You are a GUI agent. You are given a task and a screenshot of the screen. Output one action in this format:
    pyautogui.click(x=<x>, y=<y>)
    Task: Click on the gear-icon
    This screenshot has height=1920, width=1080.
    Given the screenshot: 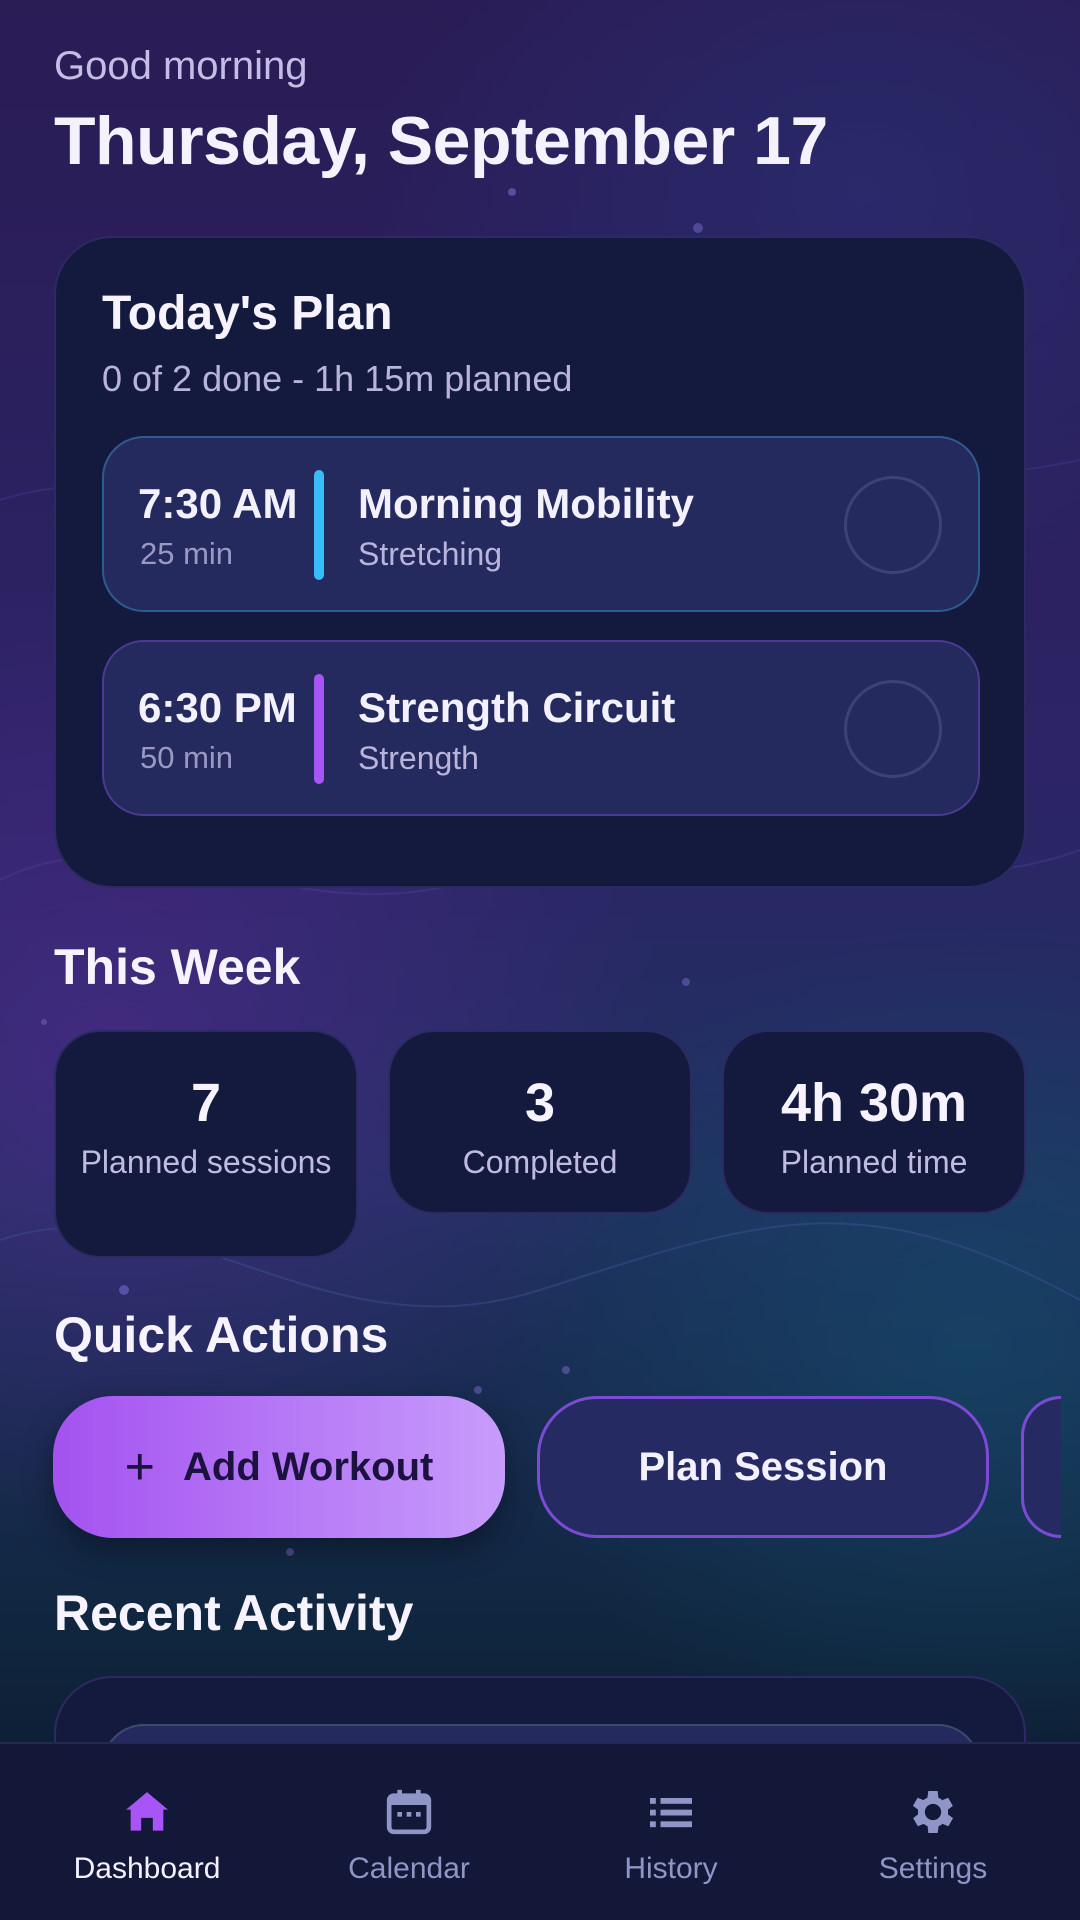 What is the action you would take?
    pyautogui.click(x=933, y=1812)
    